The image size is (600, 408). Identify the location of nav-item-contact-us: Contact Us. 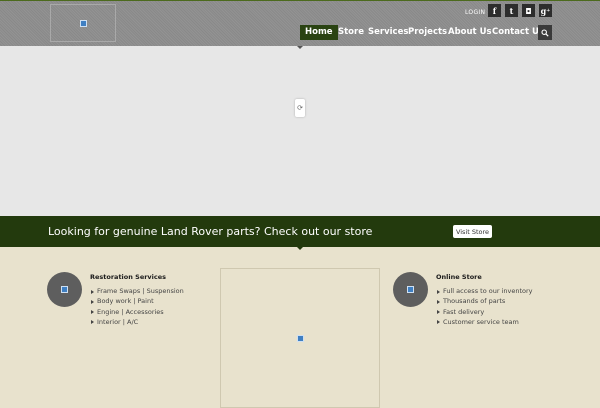
(518, 32).